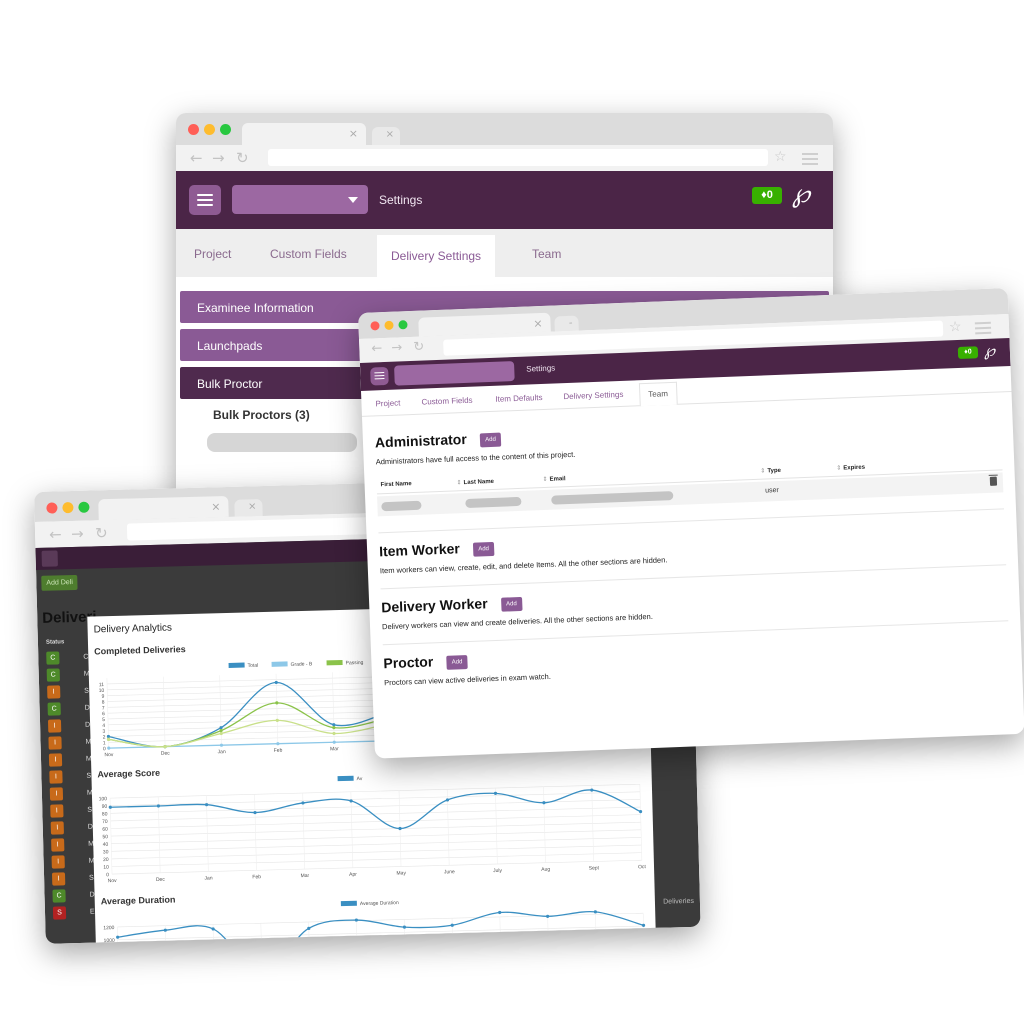 The width and height of the screenshot is (1024, 1024). I want to click on add-item-worker-button: Add, so click(484, 549).